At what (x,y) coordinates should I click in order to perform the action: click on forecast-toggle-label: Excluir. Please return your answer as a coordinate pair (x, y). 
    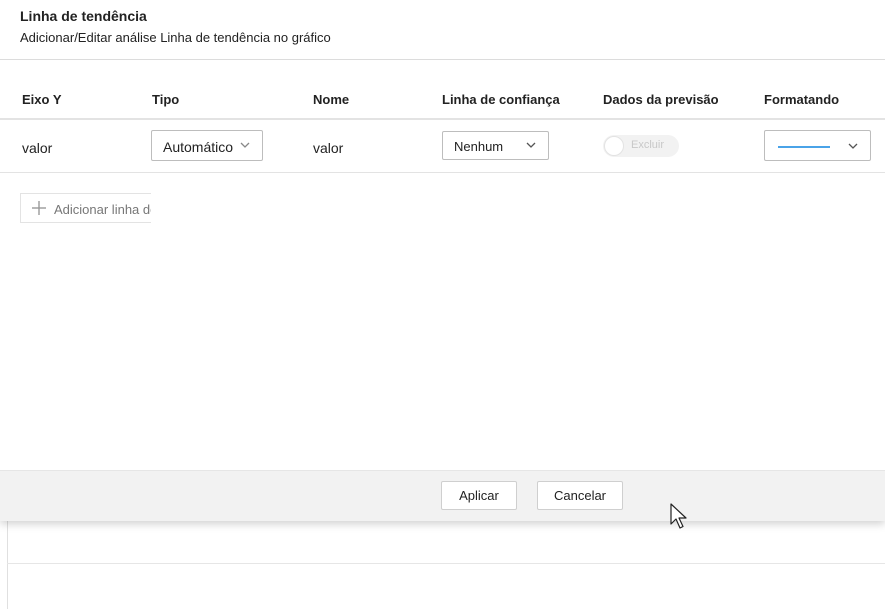
    Looking at the image, I should click on (648, 145).